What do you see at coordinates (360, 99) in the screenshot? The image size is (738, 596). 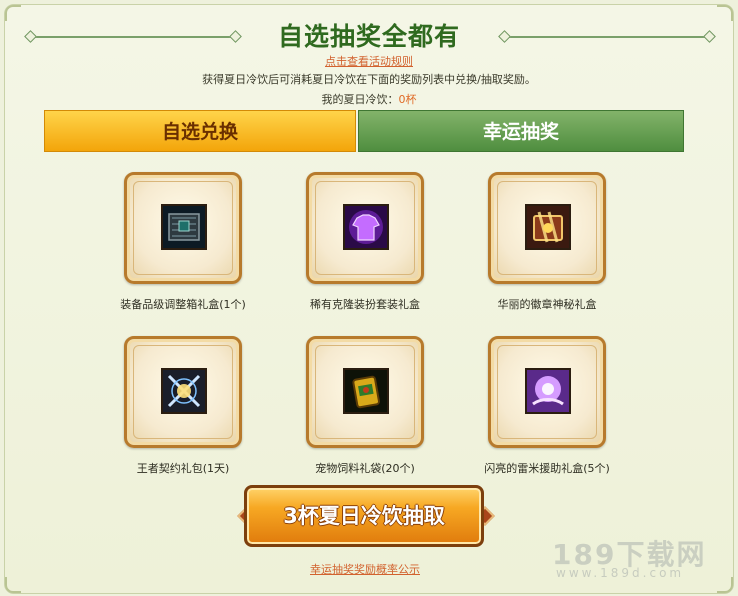 I see `balance-label: 我的夏日冷饮：` at bounding box center [360, 99].